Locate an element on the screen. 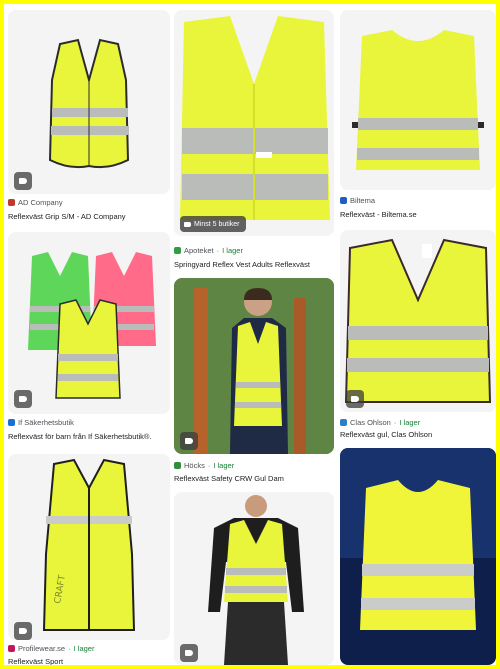 Image resolution: width=500 pixels, height=669 pixels. source-name: Höcks is located at coordinates (194, 465).